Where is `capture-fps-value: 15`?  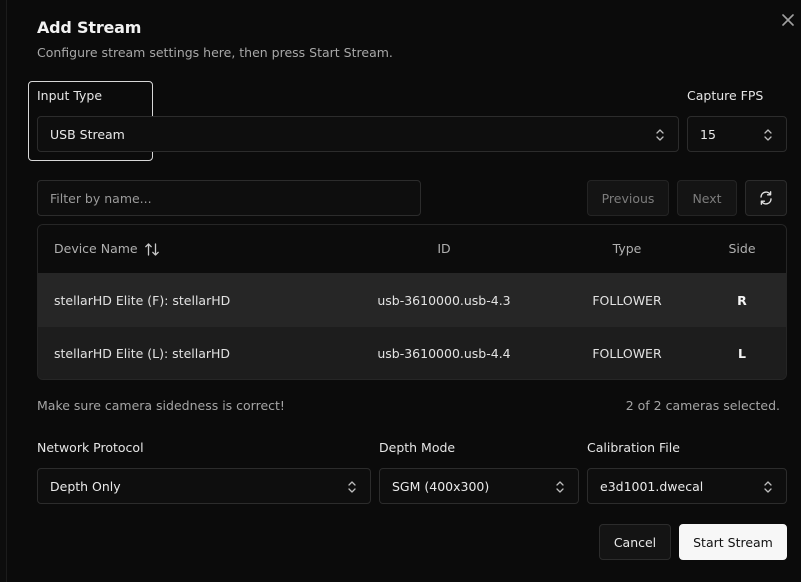 capture-fps-value: 15 is located at coordinates (708, 134).